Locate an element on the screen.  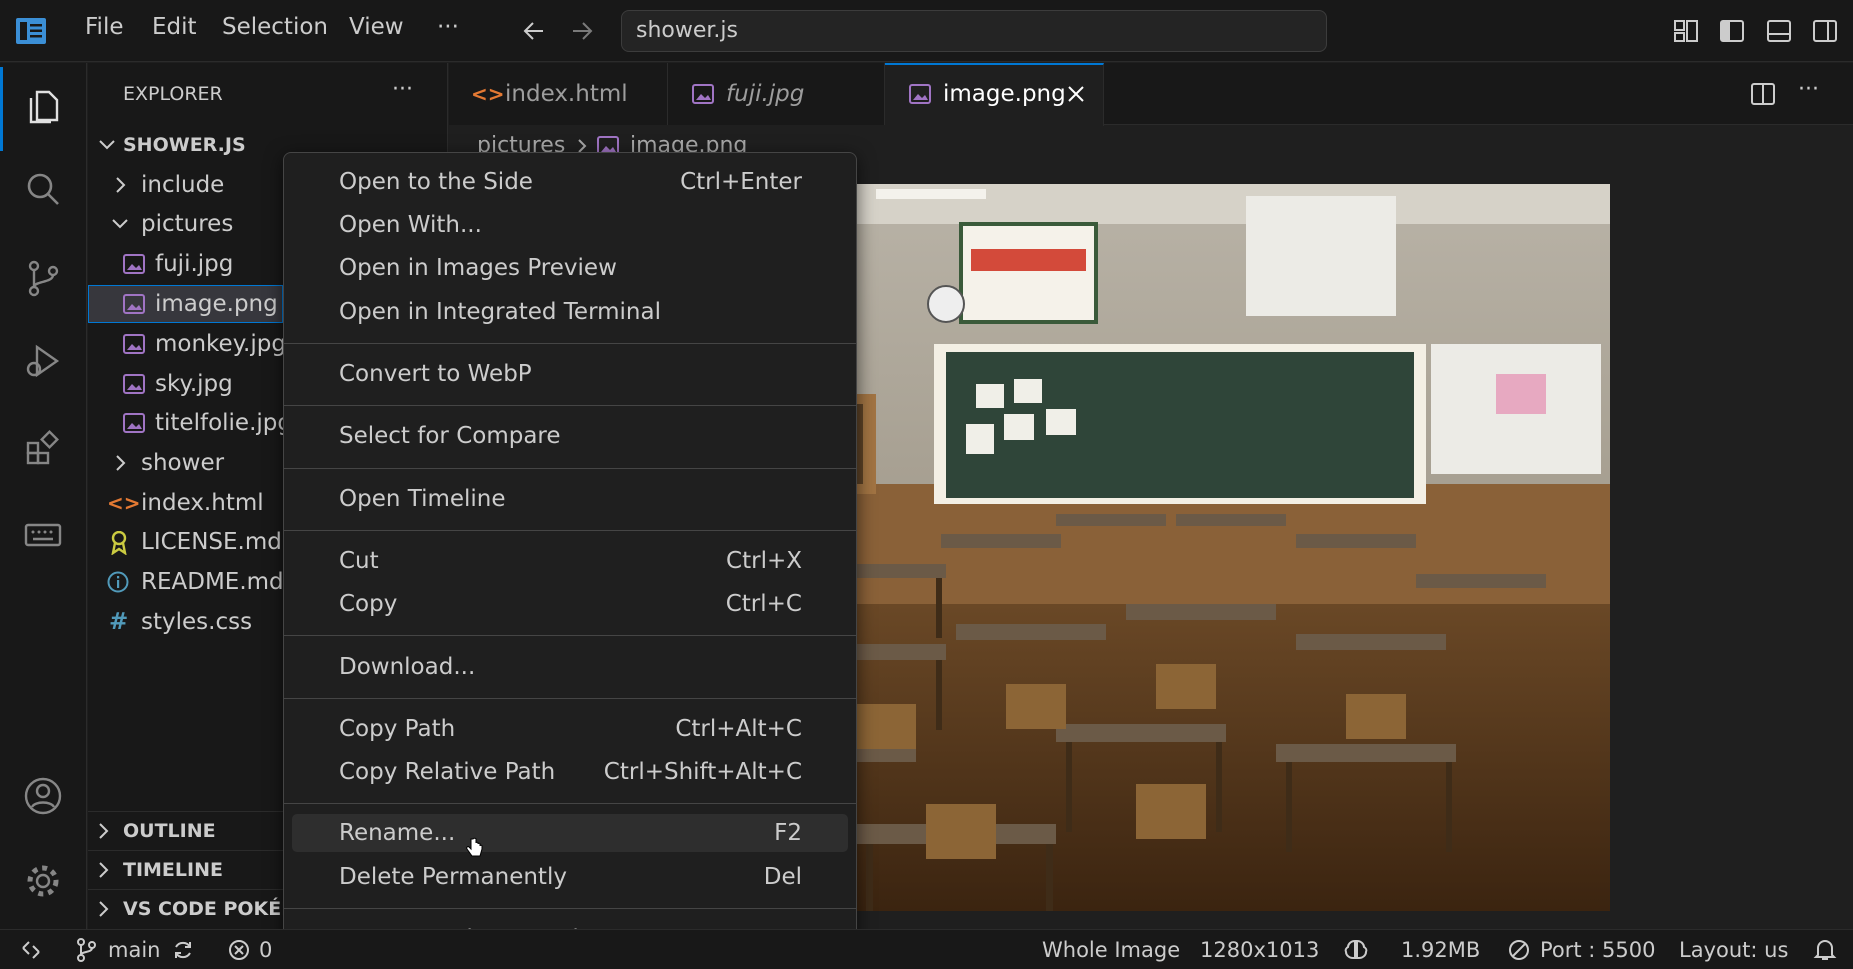
image-file-size: 1.92MB is located at coordinates (1441, 950).